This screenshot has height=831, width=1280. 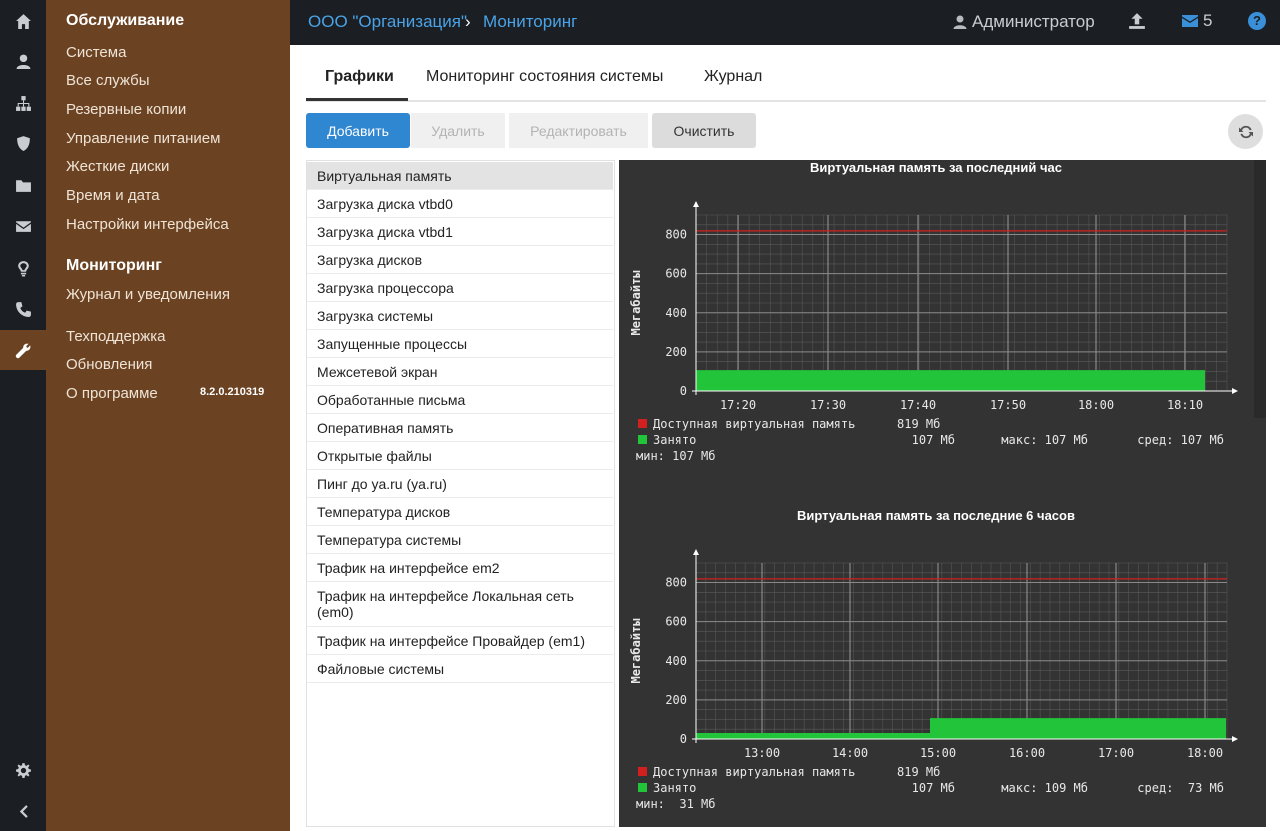 I want to click on mail-icon, so click(x=23, y=226).